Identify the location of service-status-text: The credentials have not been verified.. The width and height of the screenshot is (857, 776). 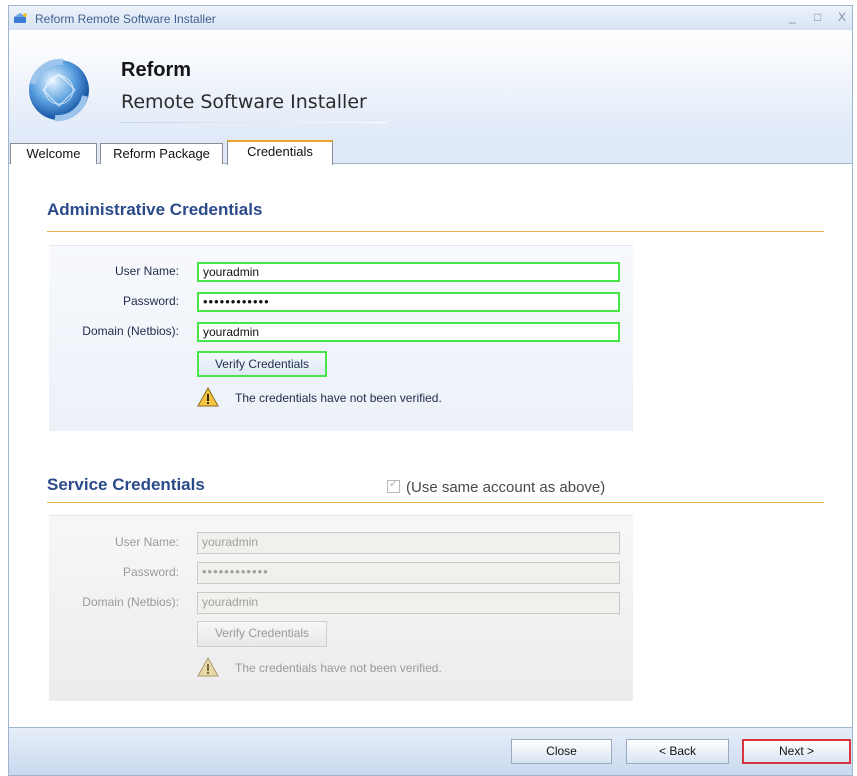
(338, 668).